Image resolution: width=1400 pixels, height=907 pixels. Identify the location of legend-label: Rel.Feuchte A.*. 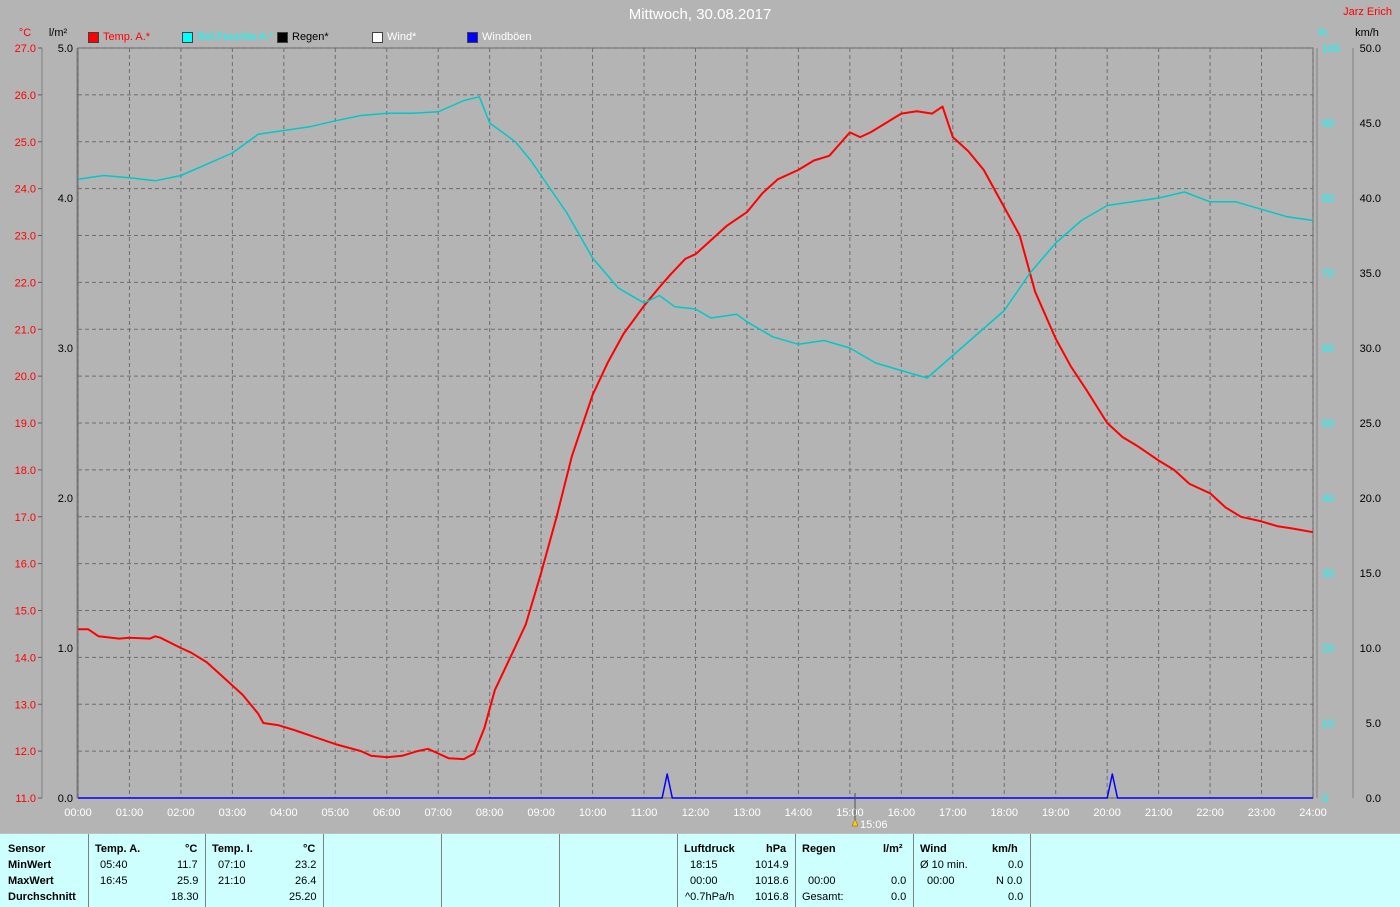
(235, 37).